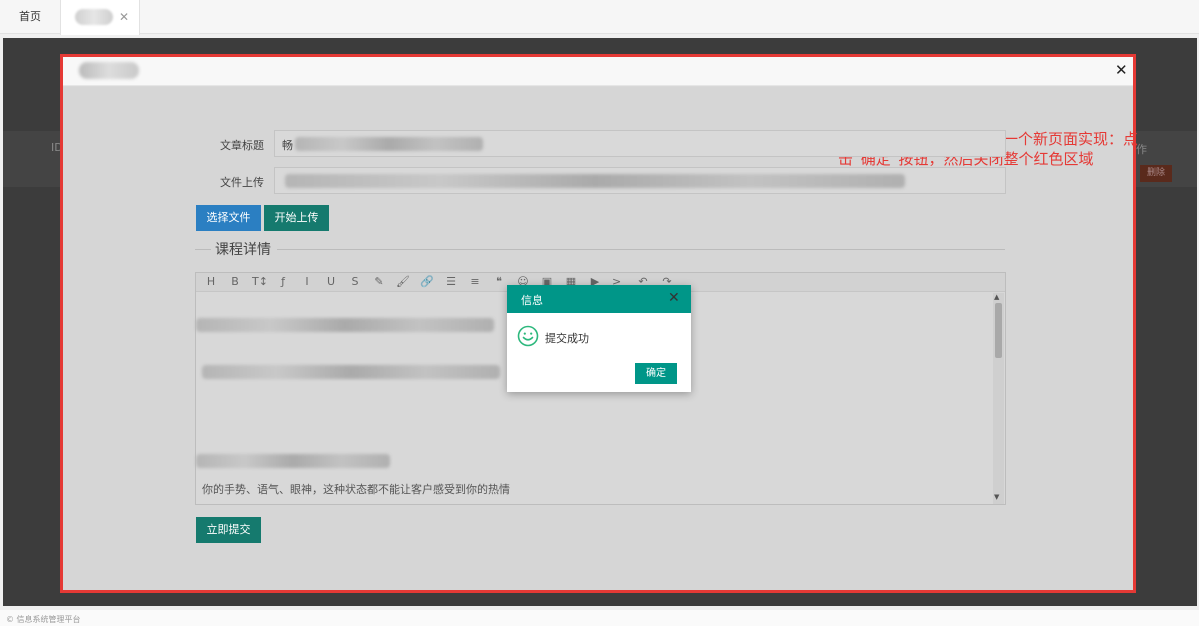 This screenshot has height=626, width=1199. What do you see at coordinates (595, 181) in the screenshot?
I see `file-path-blurred` at bounding box center [595, 181].